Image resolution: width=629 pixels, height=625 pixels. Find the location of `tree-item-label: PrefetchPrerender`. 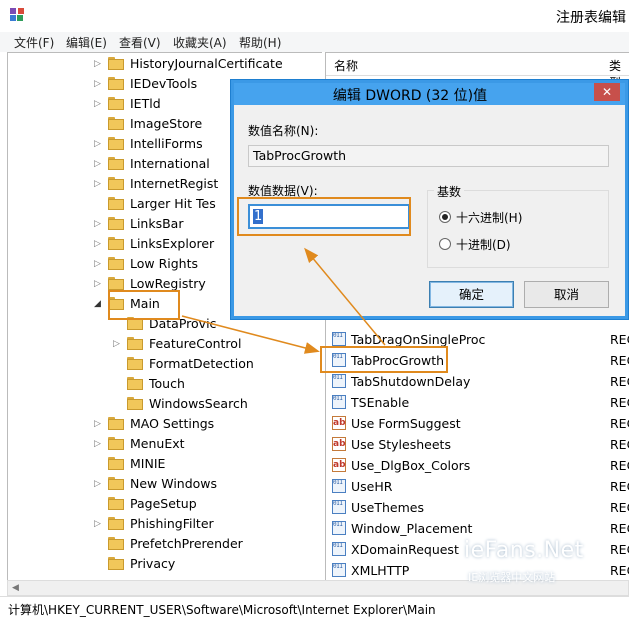

tree-item-label: PrefetchPrerender is located at coordinates (186, 543).